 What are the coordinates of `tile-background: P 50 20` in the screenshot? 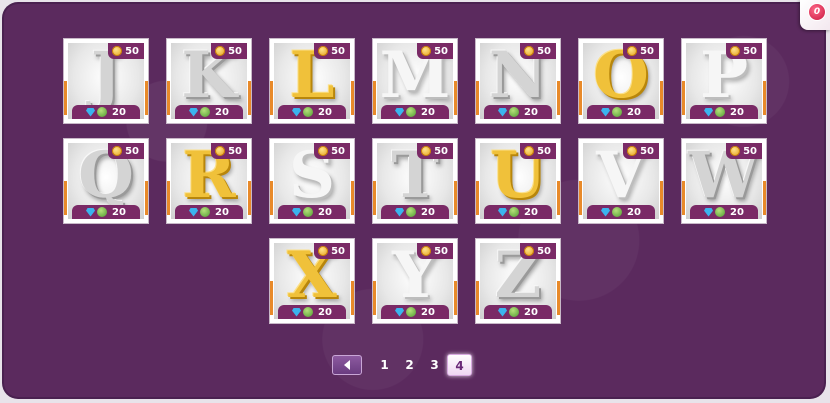 It's located at (724, 81).